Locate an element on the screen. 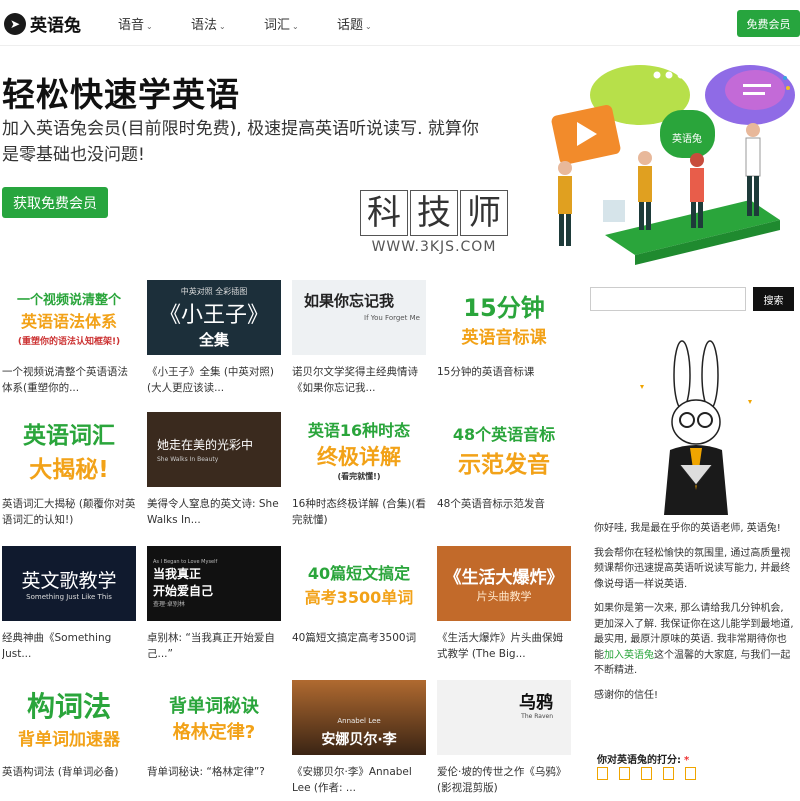 This screenshot has width=800, height=801. course-card: 48个英语音标 示范发音 48个英语音标示范发音 is located at coordinates (504, 470).